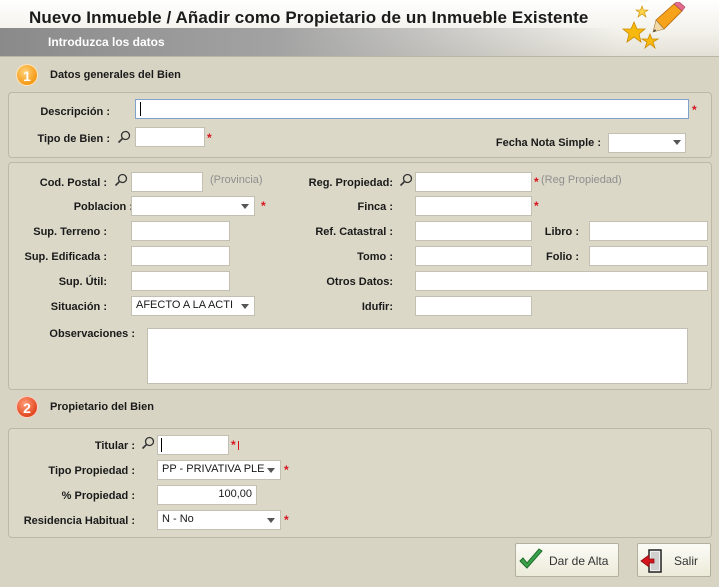  I want to click on situacion-label: Situación :, so click(78, 307).